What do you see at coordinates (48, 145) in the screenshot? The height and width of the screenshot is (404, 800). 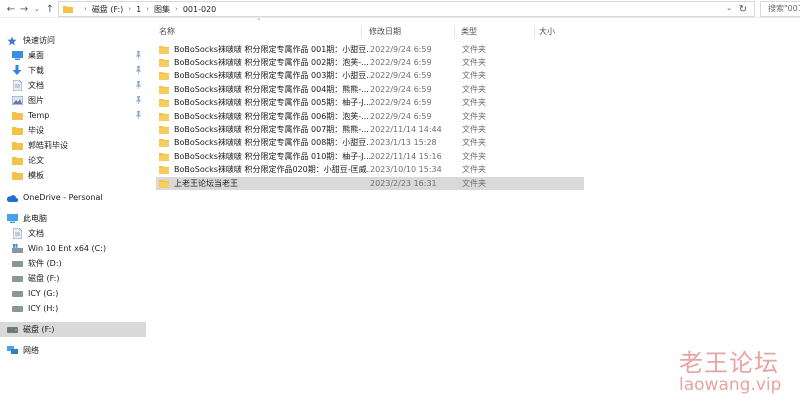 I see `nav-label: 郭皓莉毕设` at bounding box center [48, 145].